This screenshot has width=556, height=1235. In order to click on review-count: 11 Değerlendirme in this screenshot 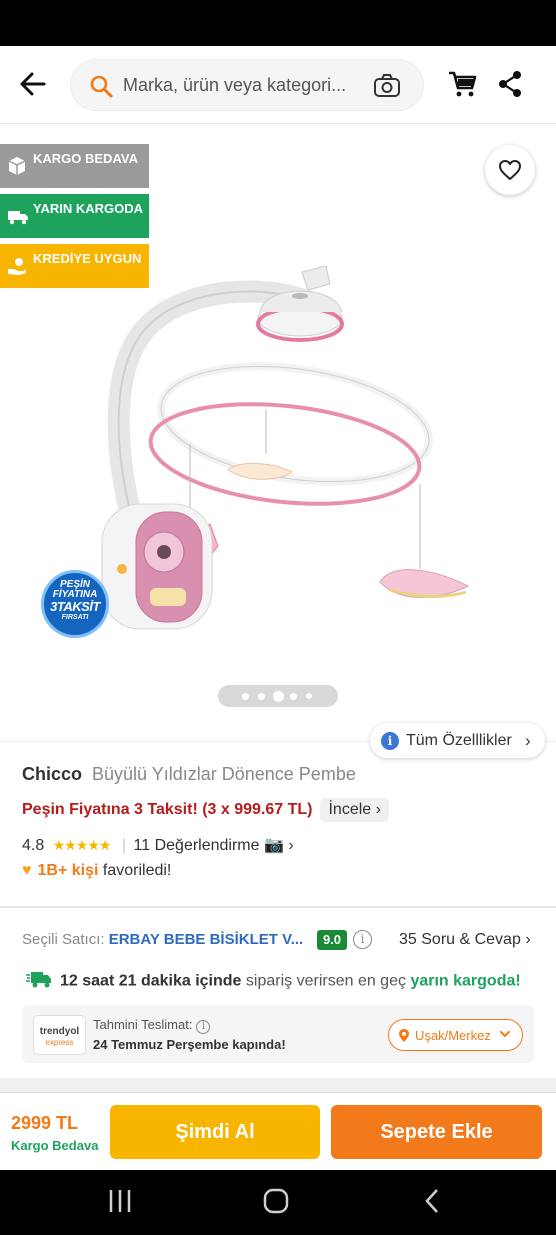, I will do `click(196, 845)`.